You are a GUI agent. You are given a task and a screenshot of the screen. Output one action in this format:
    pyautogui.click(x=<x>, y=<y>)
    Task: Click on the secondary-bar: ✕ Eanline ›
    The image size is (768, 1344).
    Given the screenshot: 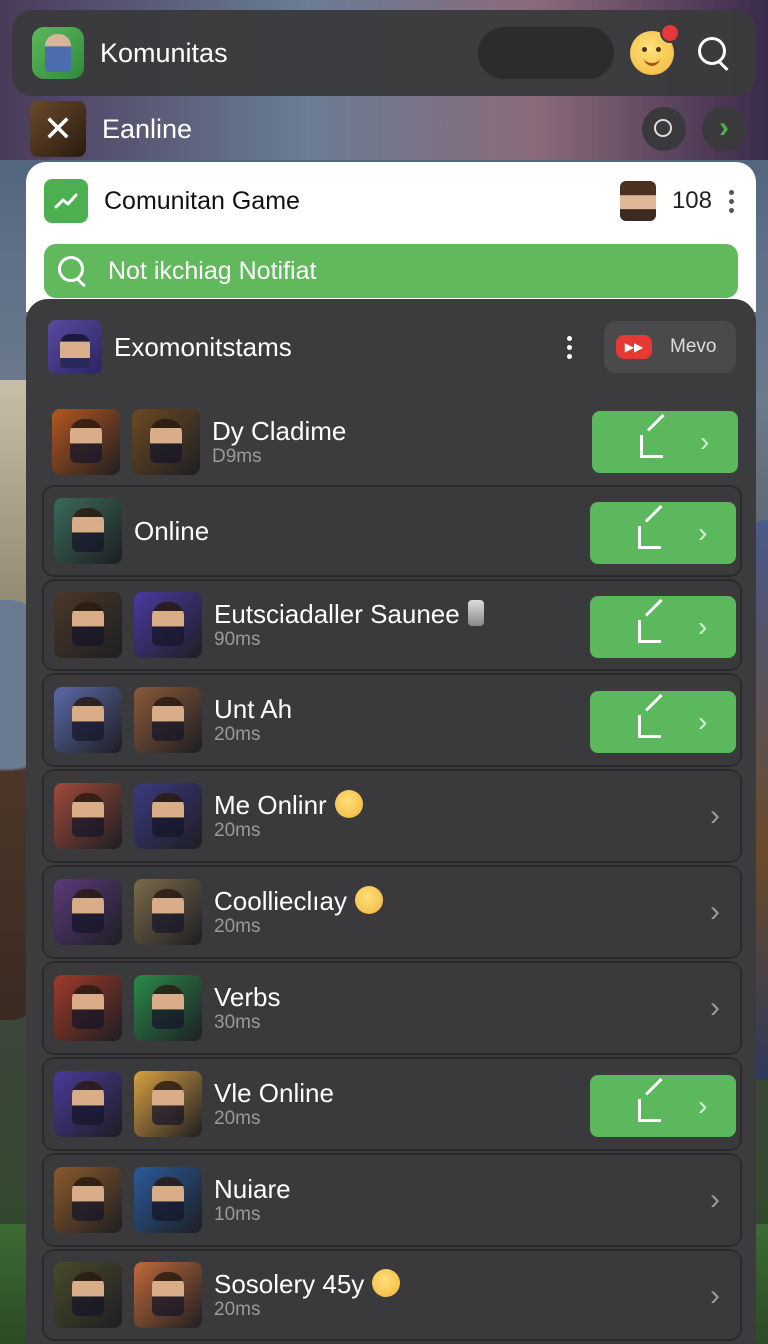 What is the action you would take?
    pyautogui.click(x=388, y=129)
    